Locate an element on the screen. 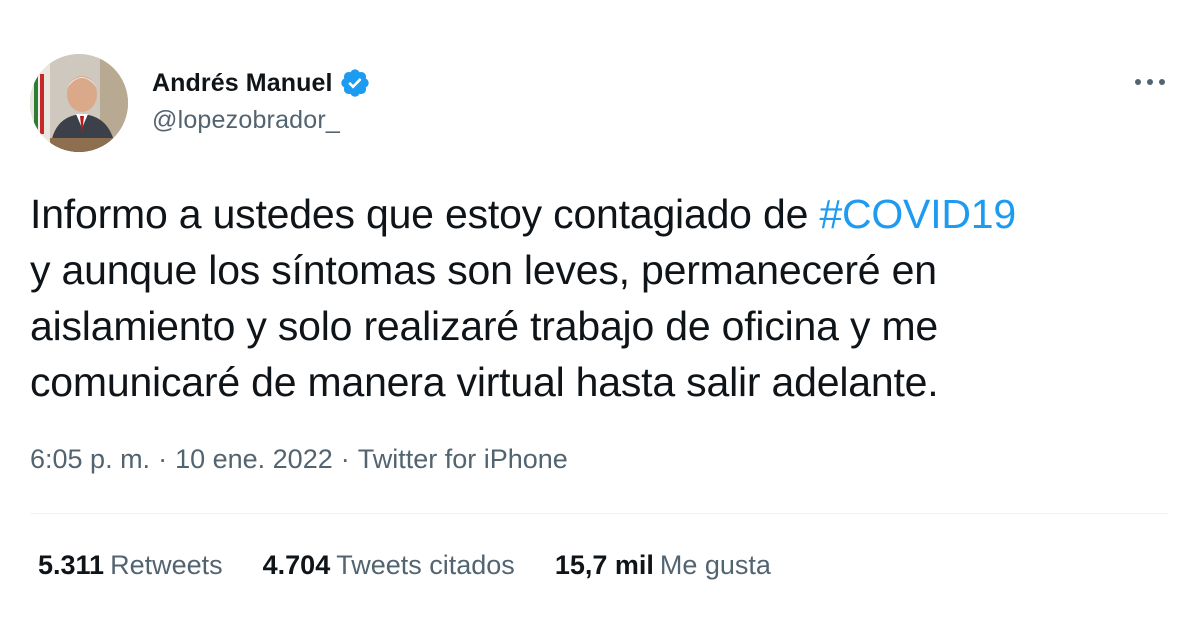  tweet-source-link: Twitter for iPhone is located at coordinates (463, 459).